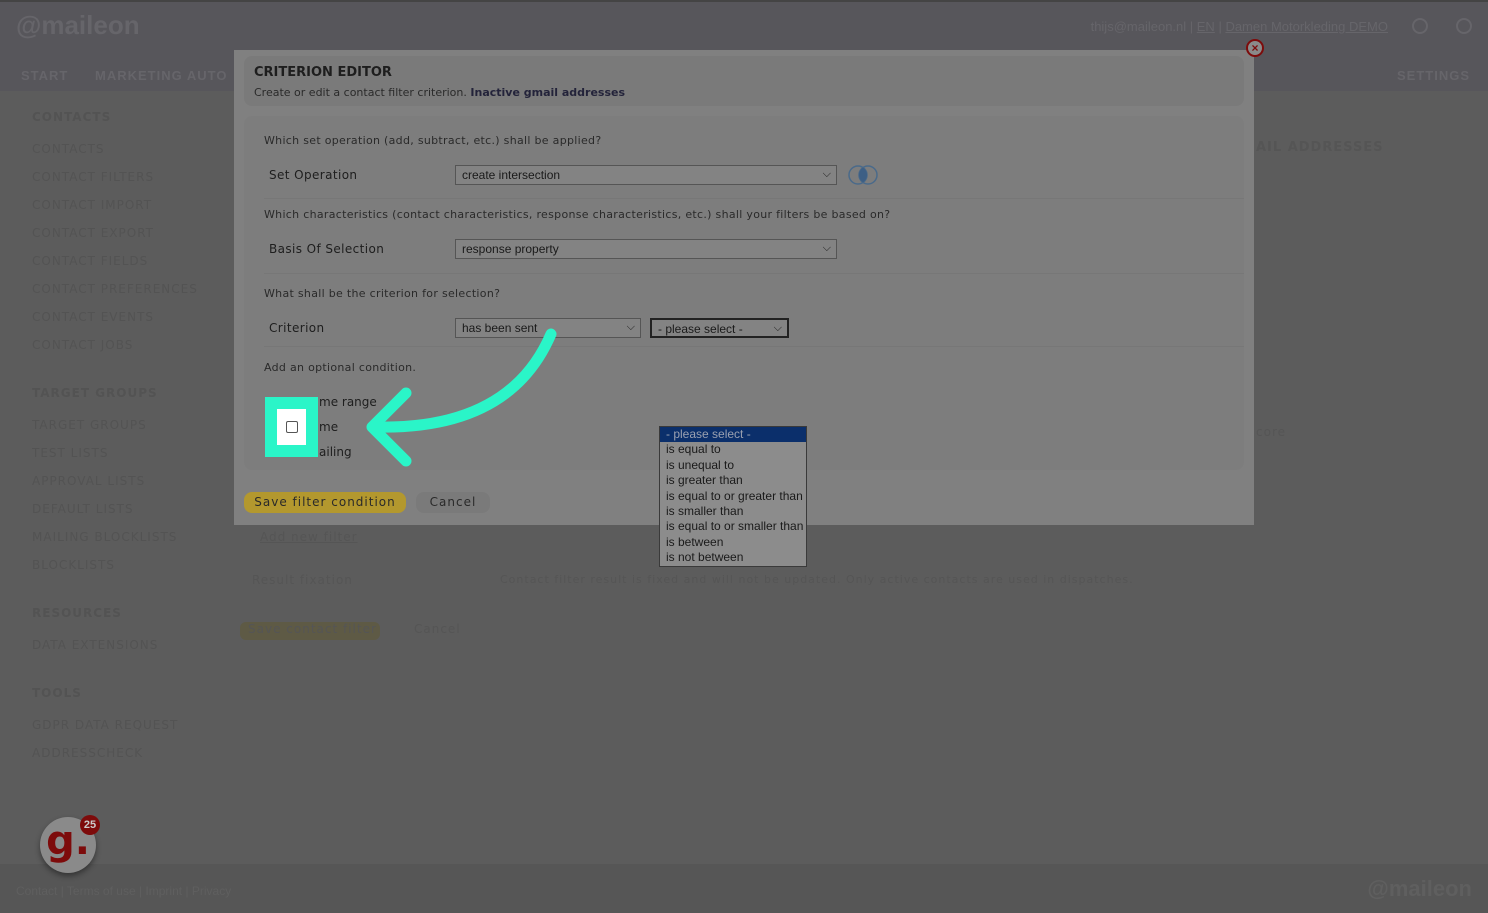 This screenshot has height=913, width=1488. What do you see at coordinates (1306, 26) in the screenshot?
I see `account-link: Damen Motorkleding DEMO` at bounding box center [1306, 26].